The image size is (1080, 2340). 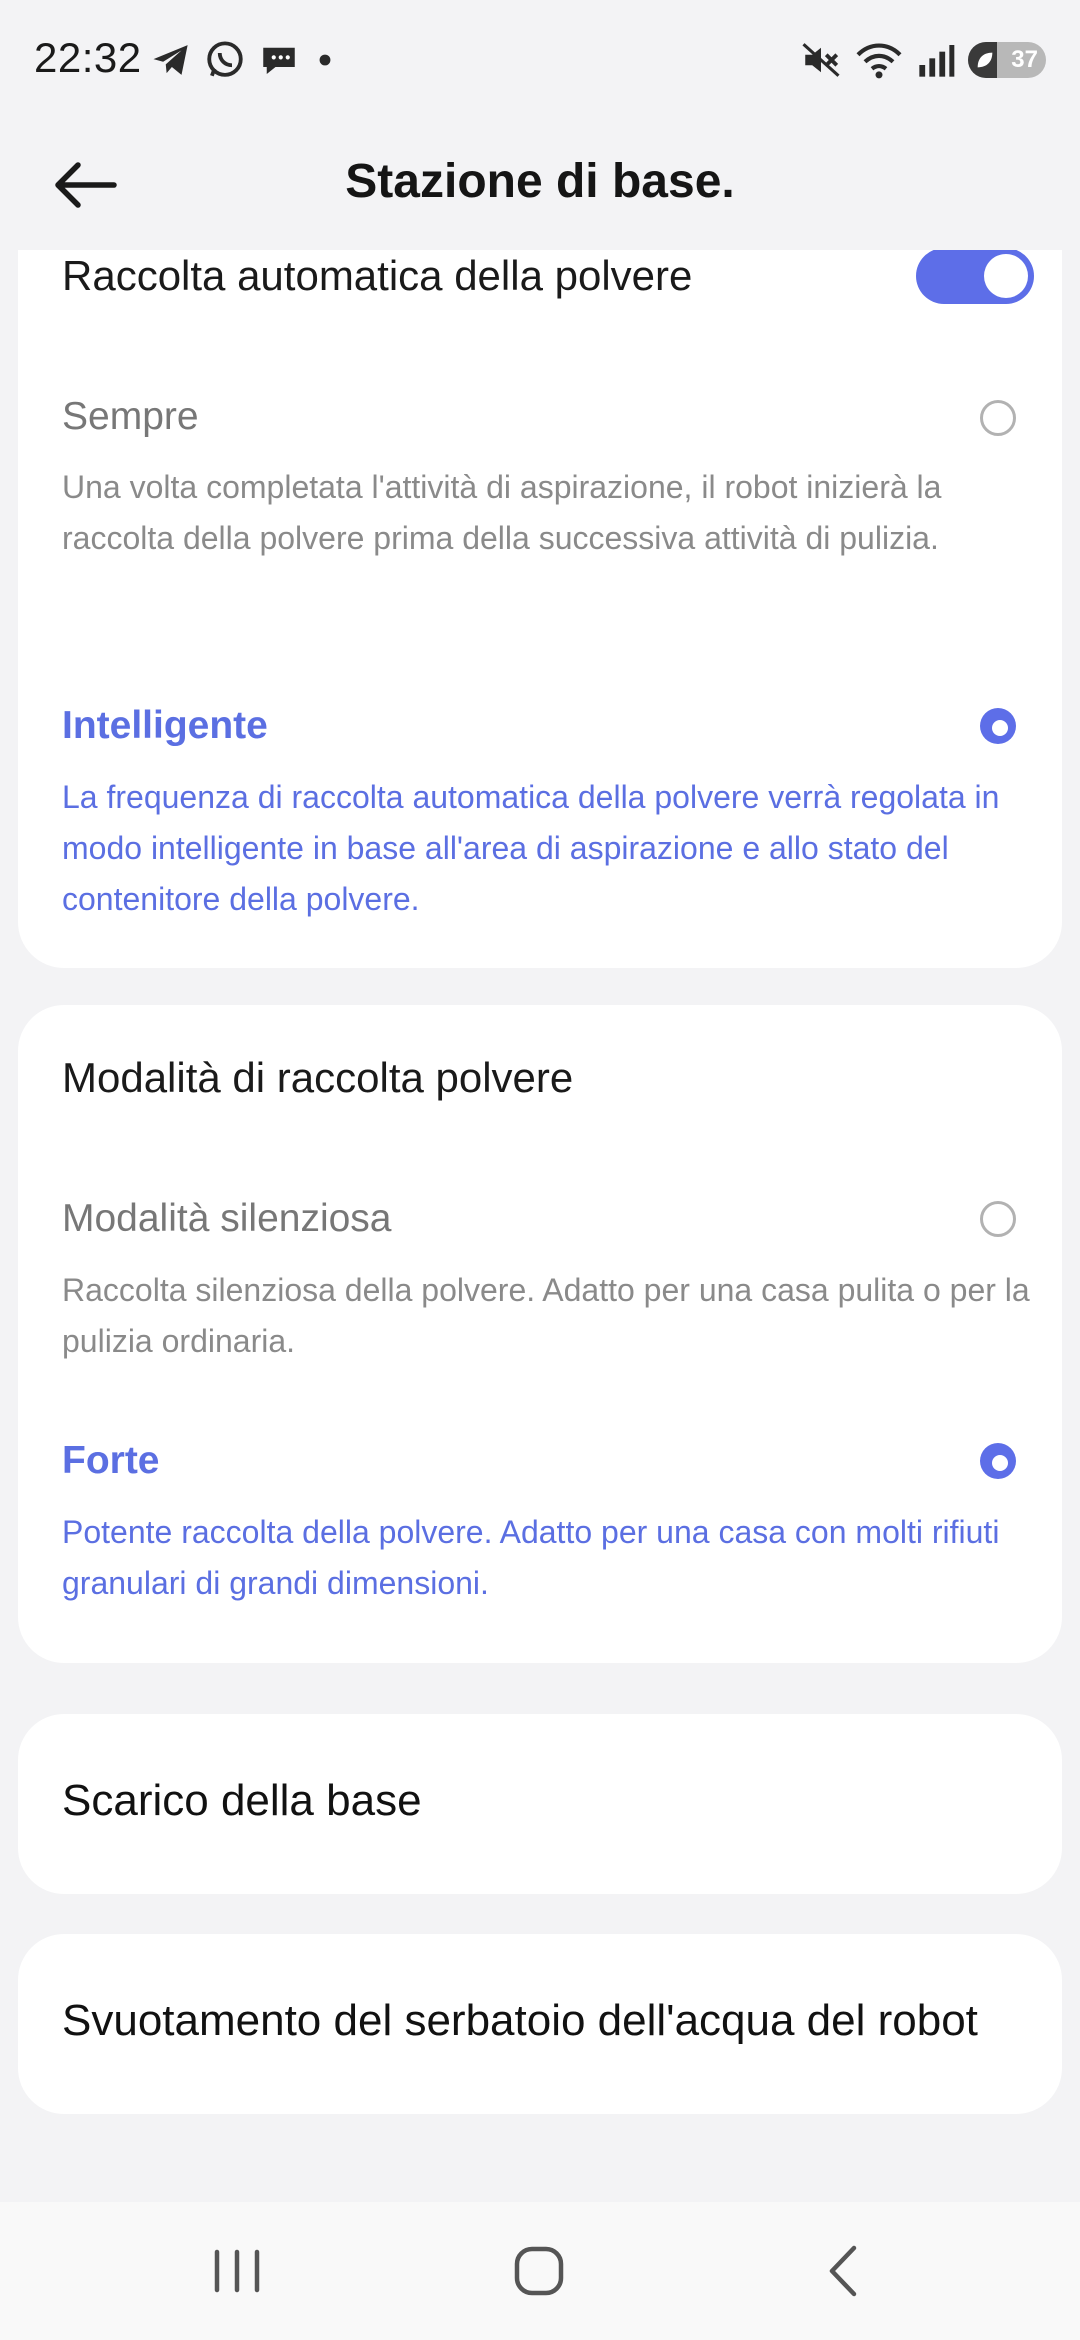 I want to click on mute-icon, so click(x=821, y=60).